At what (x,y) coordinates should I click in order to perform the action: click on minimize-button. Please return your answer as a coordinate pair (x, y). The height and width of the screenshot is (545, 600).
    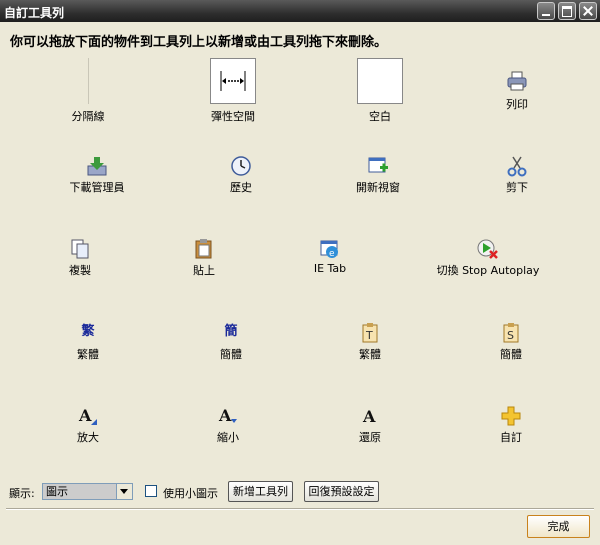
    Looking at the image, I should click on (546, 11).